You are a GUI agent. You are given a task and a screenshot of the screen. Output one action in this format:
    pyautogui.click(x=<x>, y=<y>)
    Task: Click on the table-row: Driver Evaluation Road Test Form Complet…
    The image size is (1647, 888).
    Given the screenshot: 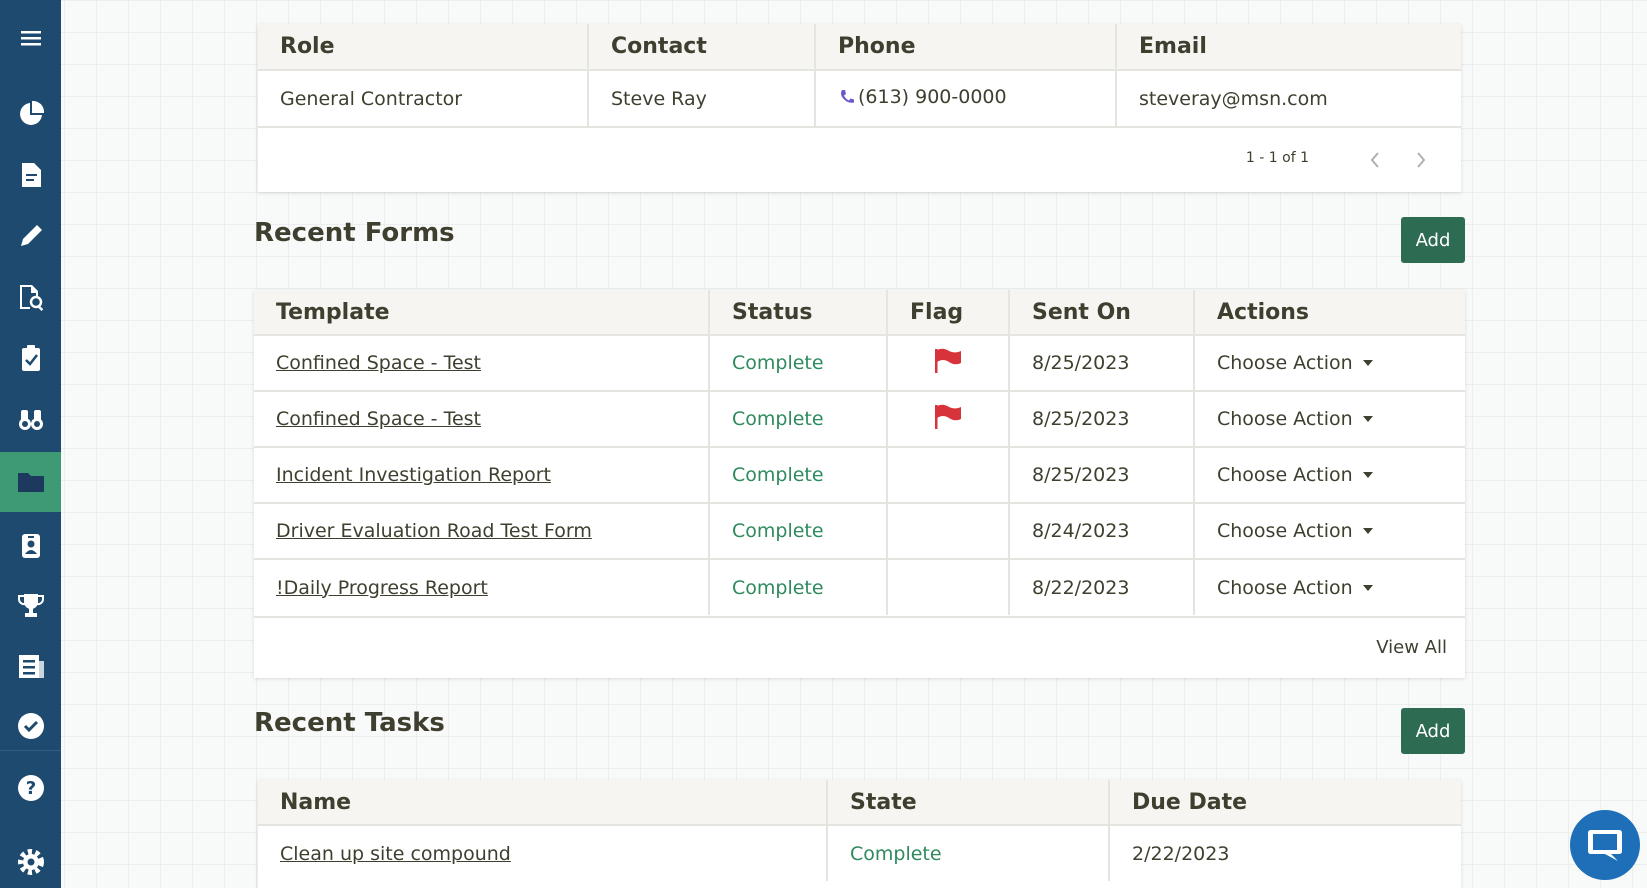 What is the action you would take?
    pyautogui.click(x=859, y=530)
    